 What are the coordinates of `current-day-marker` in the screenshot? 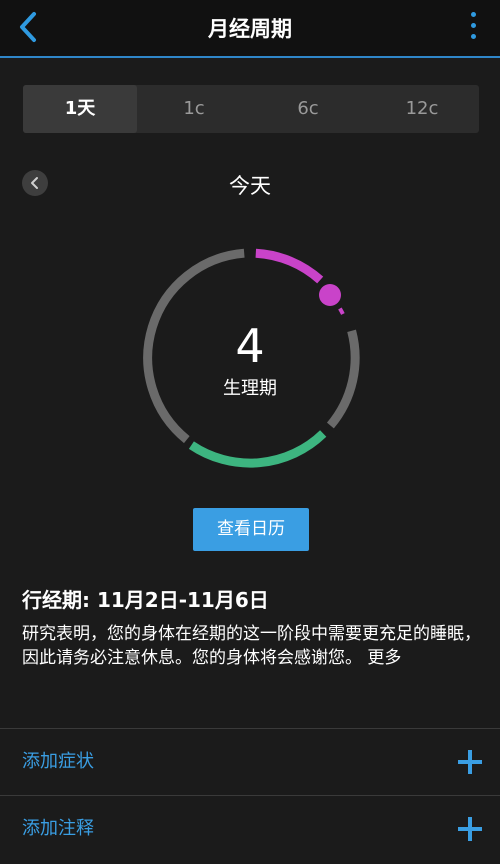 It's located at (330, 295).